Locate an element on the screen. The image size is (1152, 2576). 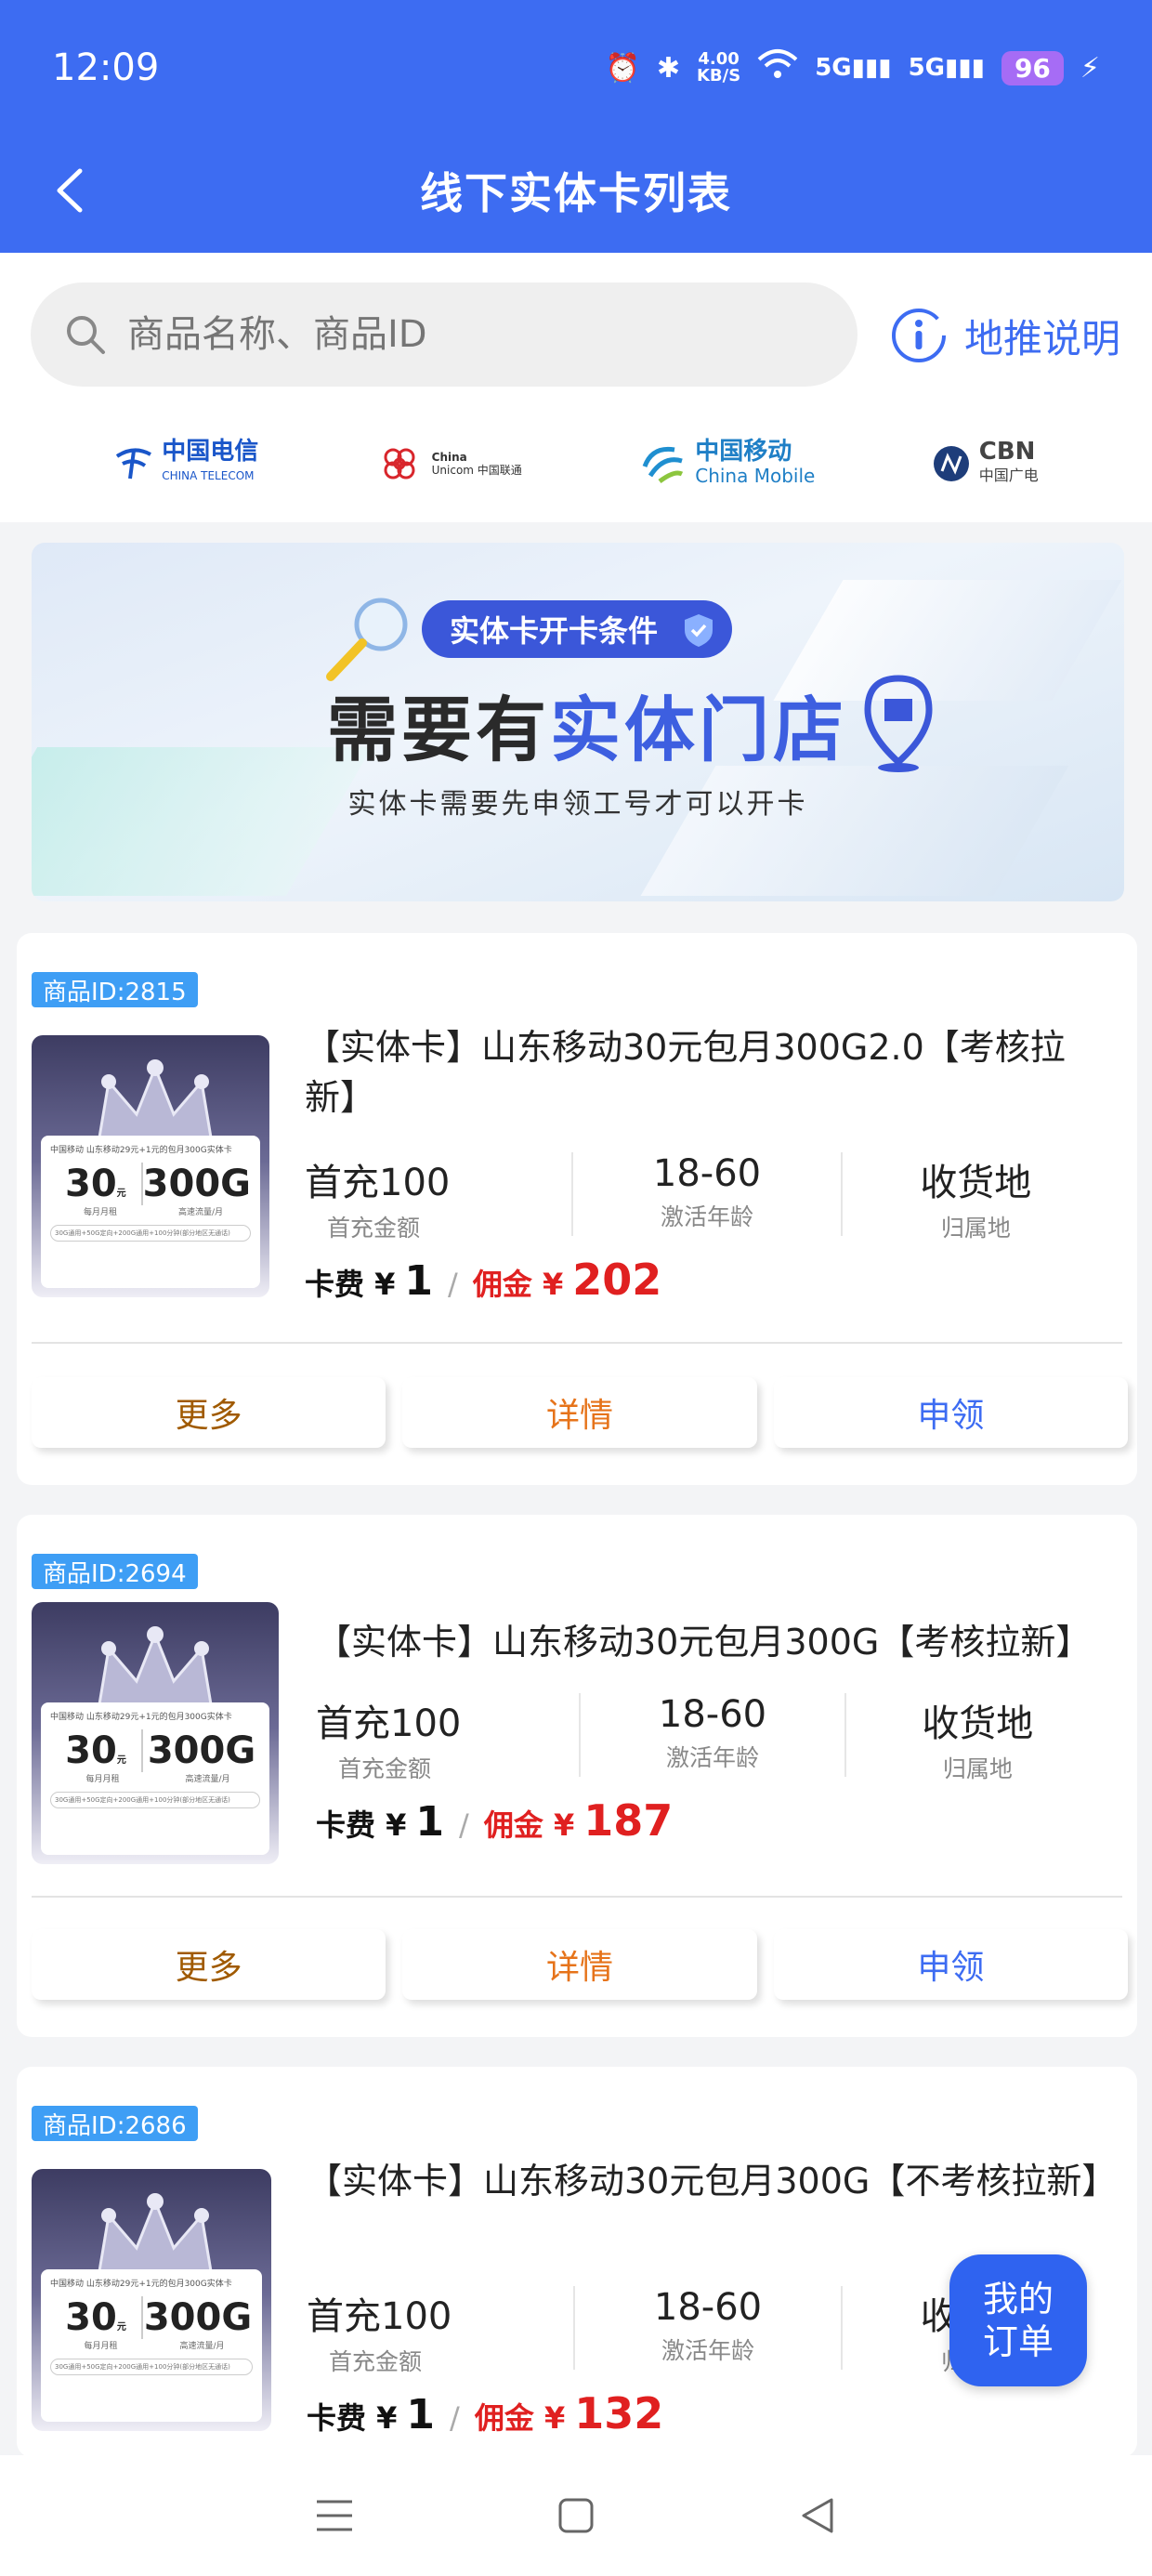
commission-currency: ¥ is located at coordinates (553, 1284).